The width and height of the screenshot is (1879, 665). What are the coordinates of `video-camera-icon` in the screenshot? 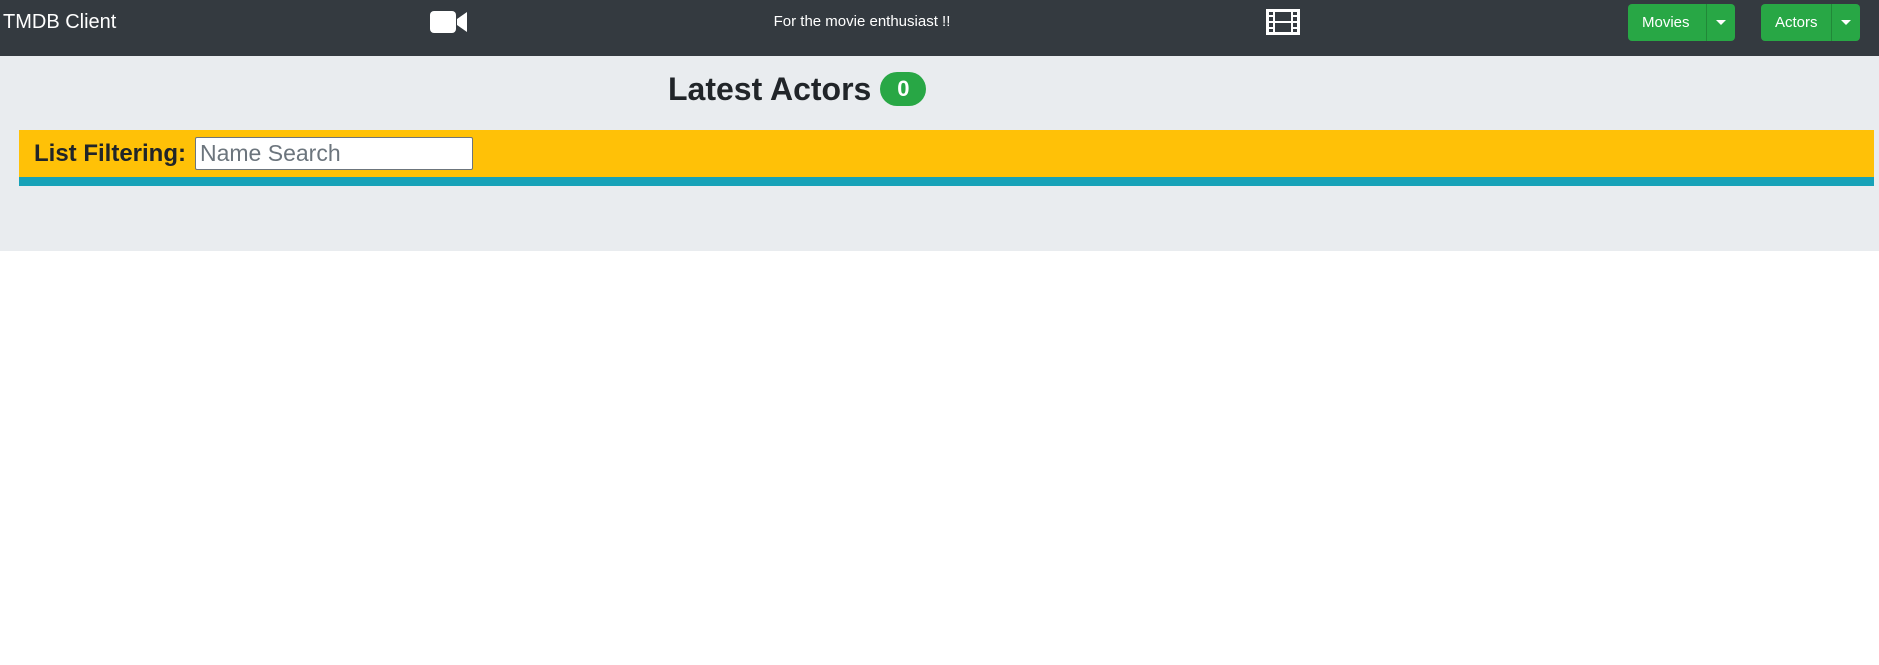 It's located at (448, 22).